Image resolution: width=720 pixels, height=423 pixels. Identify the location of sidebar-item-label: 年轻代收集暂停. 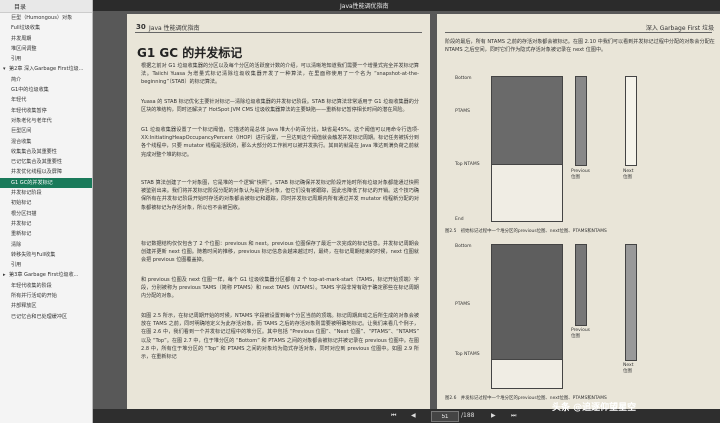
(29, 110).